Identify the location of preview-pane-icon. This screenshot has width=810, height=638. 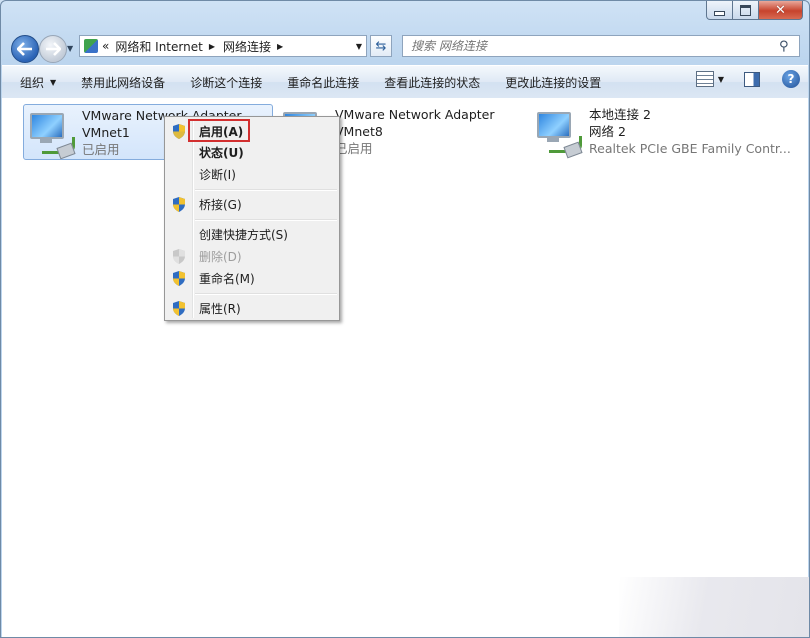
(752, 79).